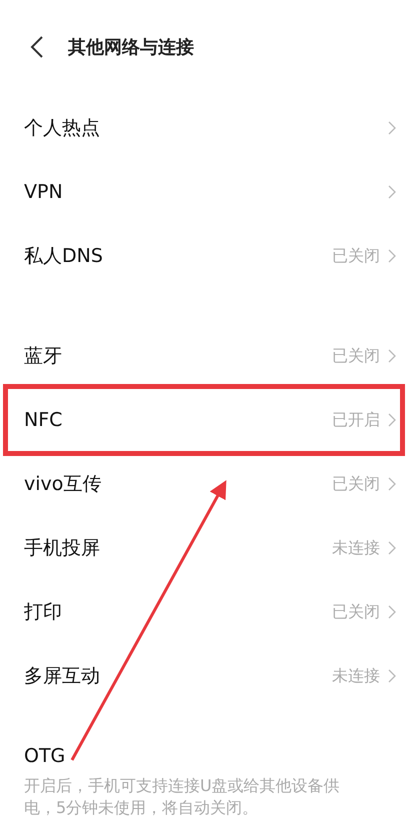 The width and height of the screenshot is (410, 838). What do you see at coordinates (131, 48) in the screenshot?
I see `page-title: 其他网络与连接` at bounding box center [131, 48].